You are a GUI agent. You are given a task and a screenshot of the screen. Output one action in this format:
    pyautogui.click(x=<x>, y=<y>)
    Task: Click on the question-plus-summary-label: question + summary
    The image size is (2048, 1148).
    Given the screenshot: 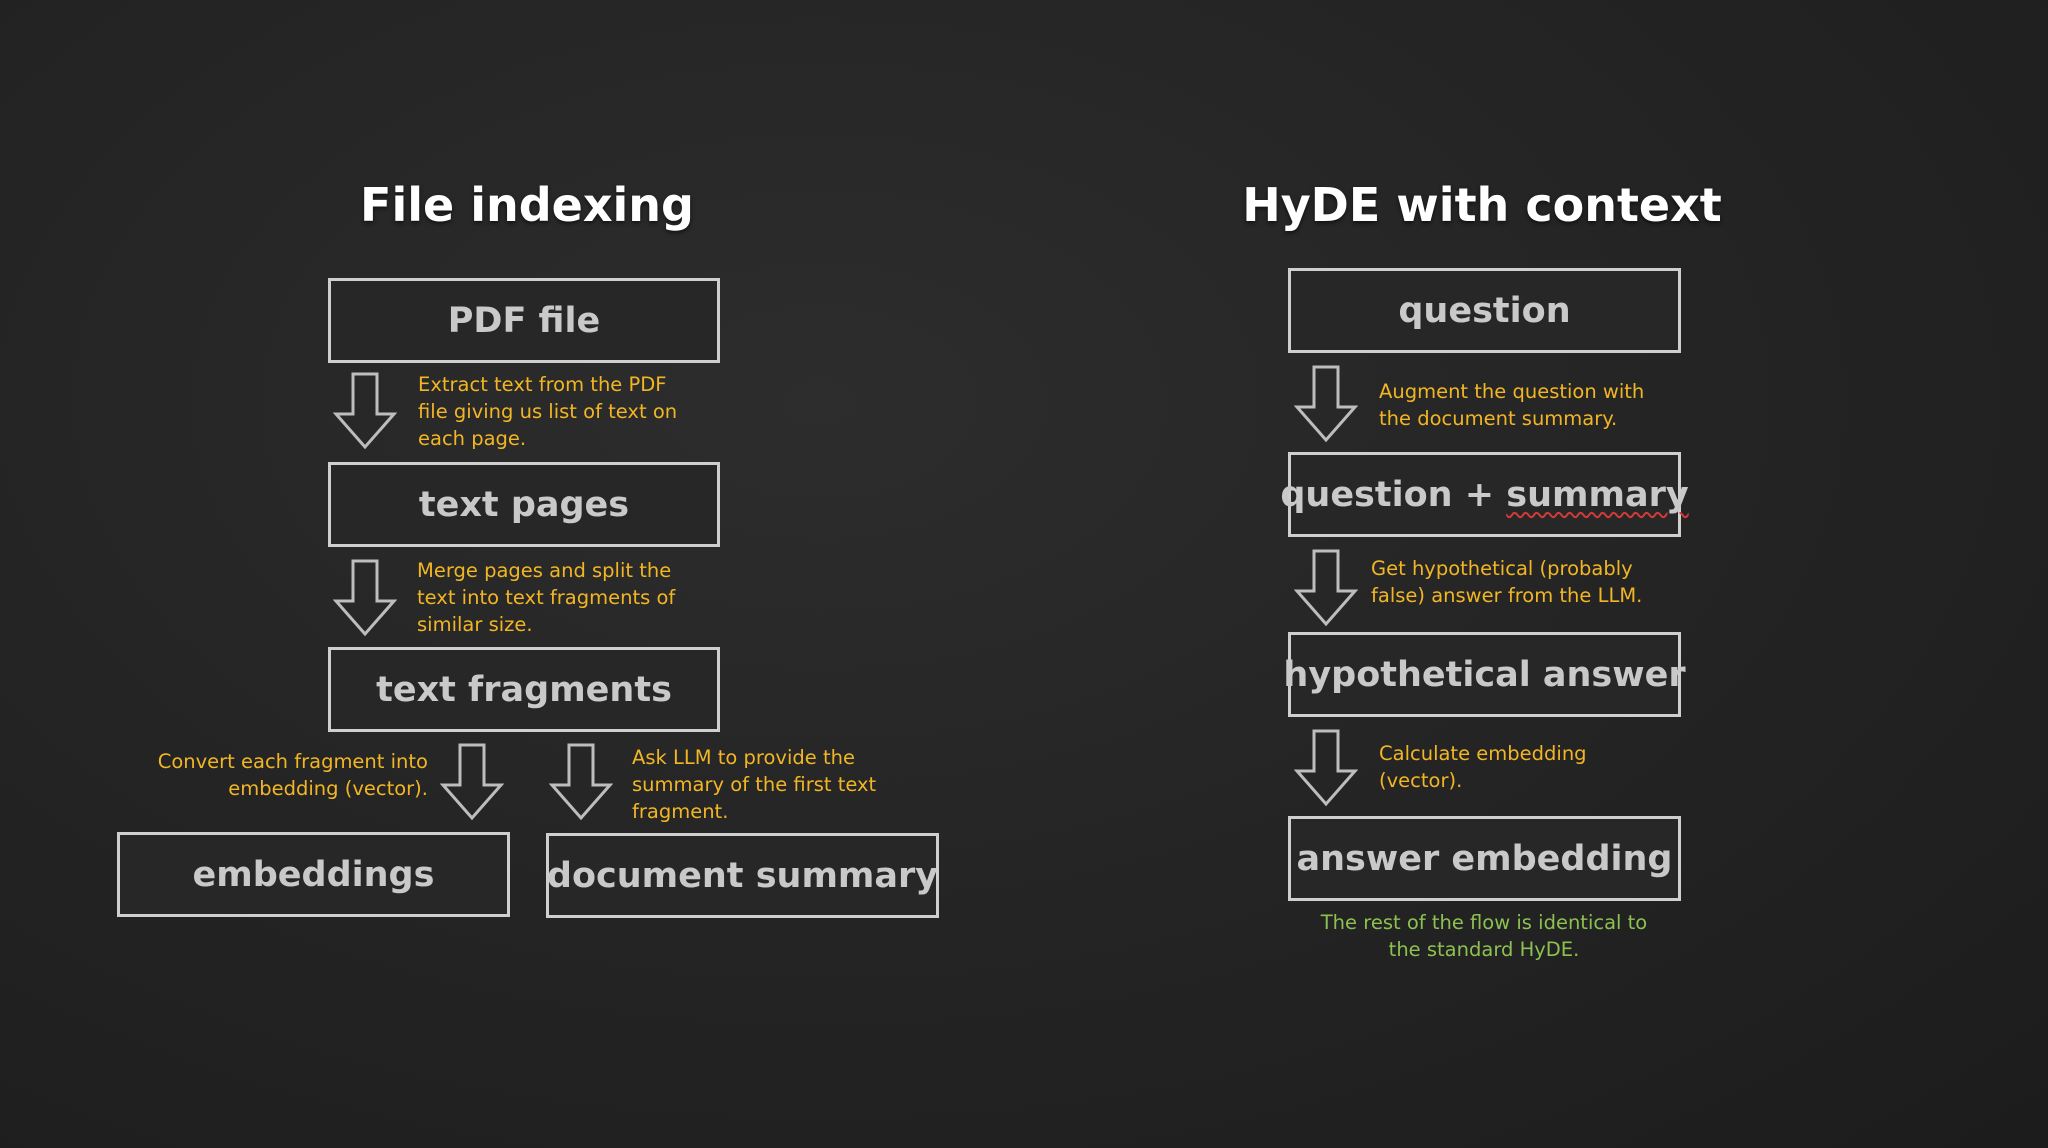 What is the action you would take?
    pyautogui.click(x=1484, y=495)
    